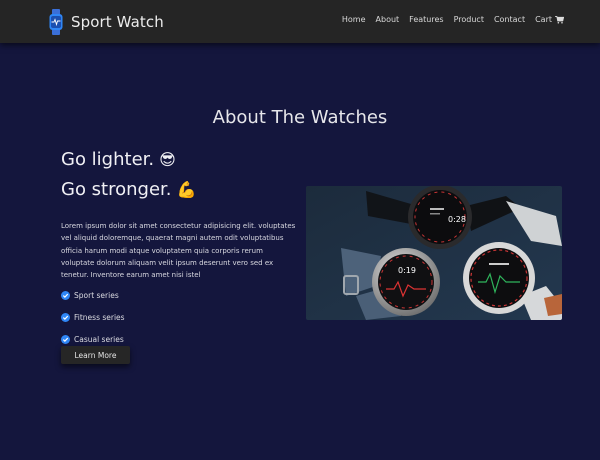 This screenshot has height=460, width=600. I want to click on learn-more-button: Learn More, so click(95, 355).